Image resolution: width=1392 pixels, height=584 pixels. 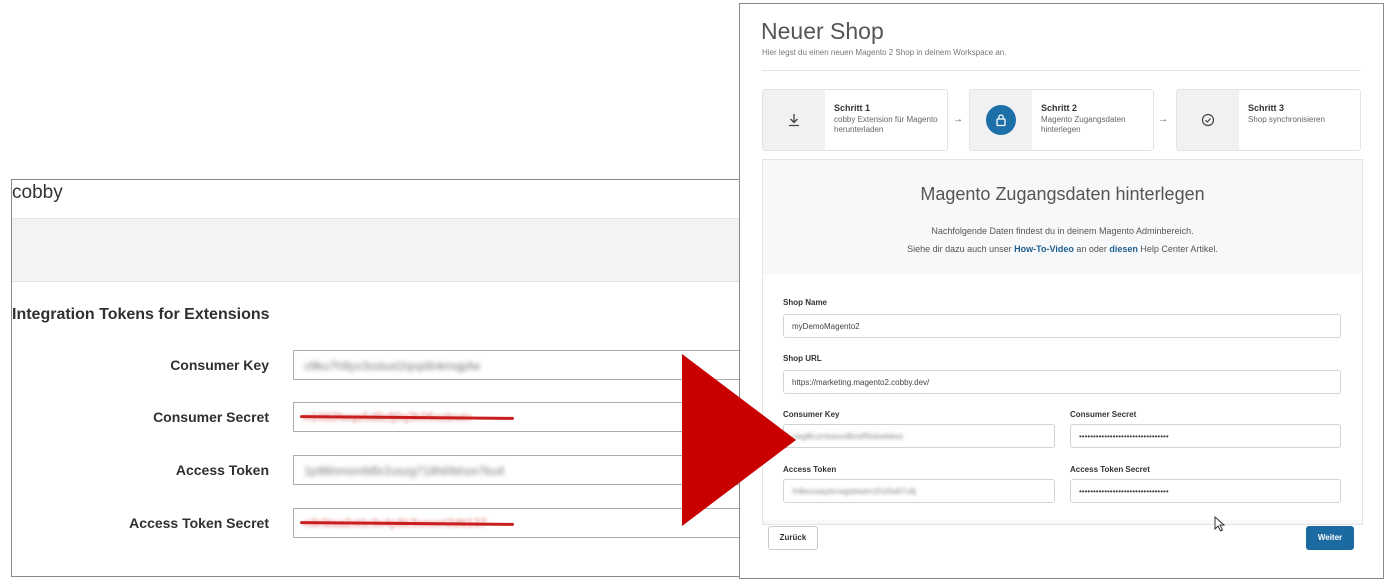 I want to click on back-button: Zurück, so click(x=793, y=538).